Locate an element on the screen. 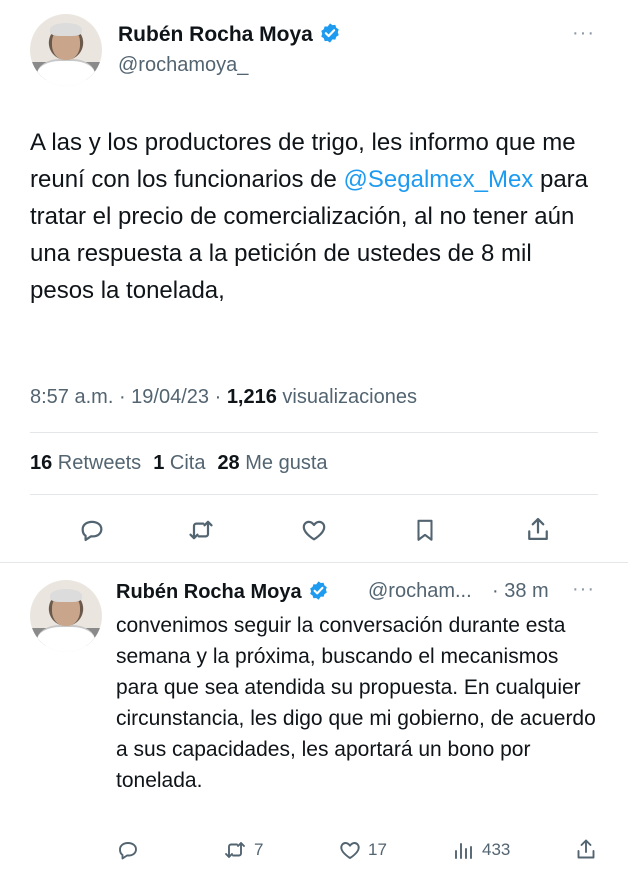  views-count: 1,216 is located at coordinates (251, 397).